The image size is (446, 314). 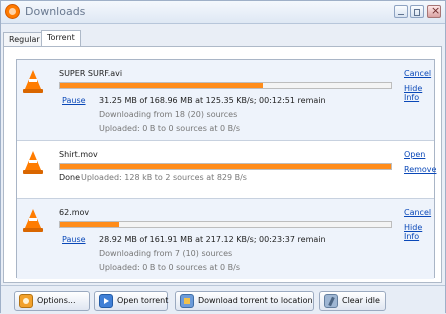 I want to click on remove-link: Remove, so click(x=420, y=169).